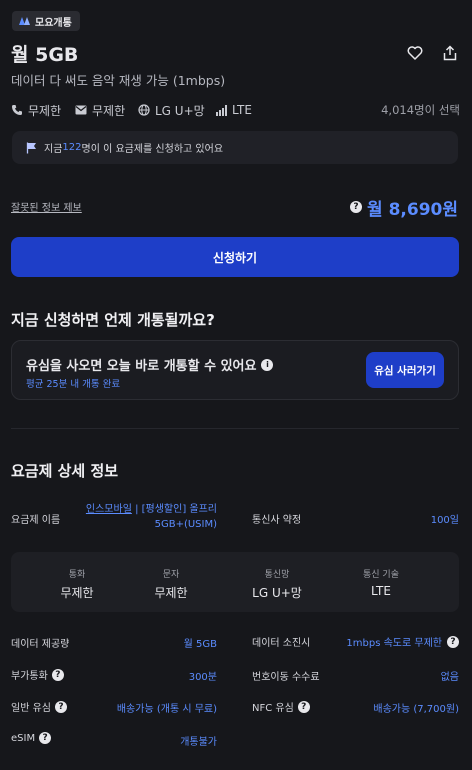  What do you see at coordinates (81, 110) in the screenshot?
I see `mail-icon` at bounding box center [81, 110].